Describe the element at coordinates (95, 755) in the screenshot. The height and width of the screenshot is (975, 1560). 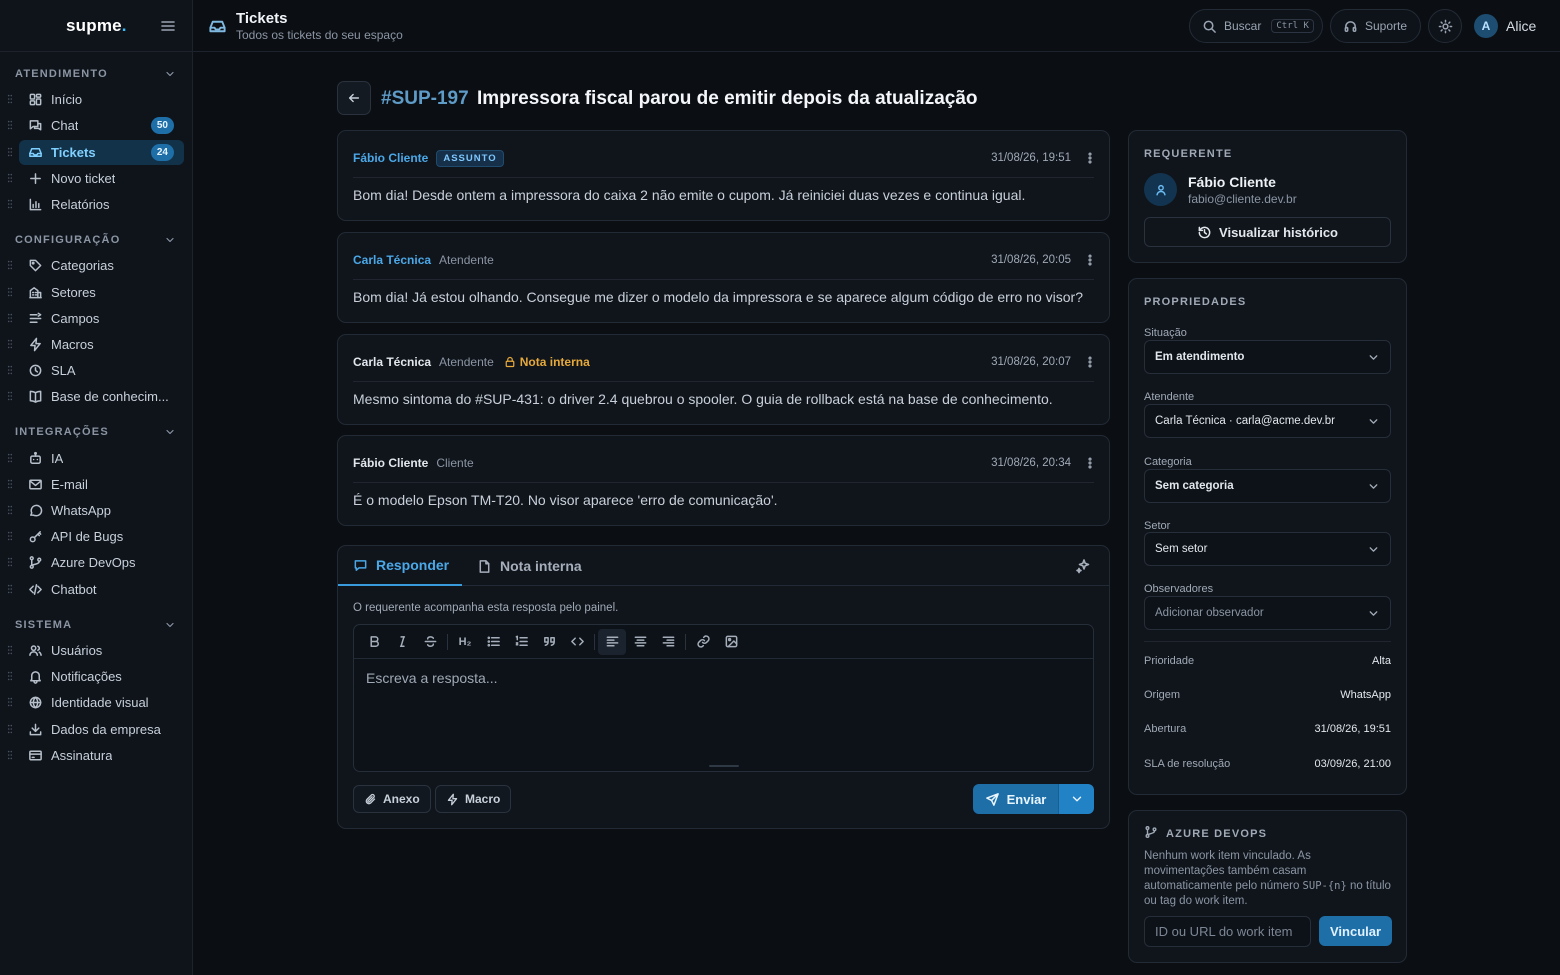
I see `sidebar-item-assinatura: Assinatura` at that location.